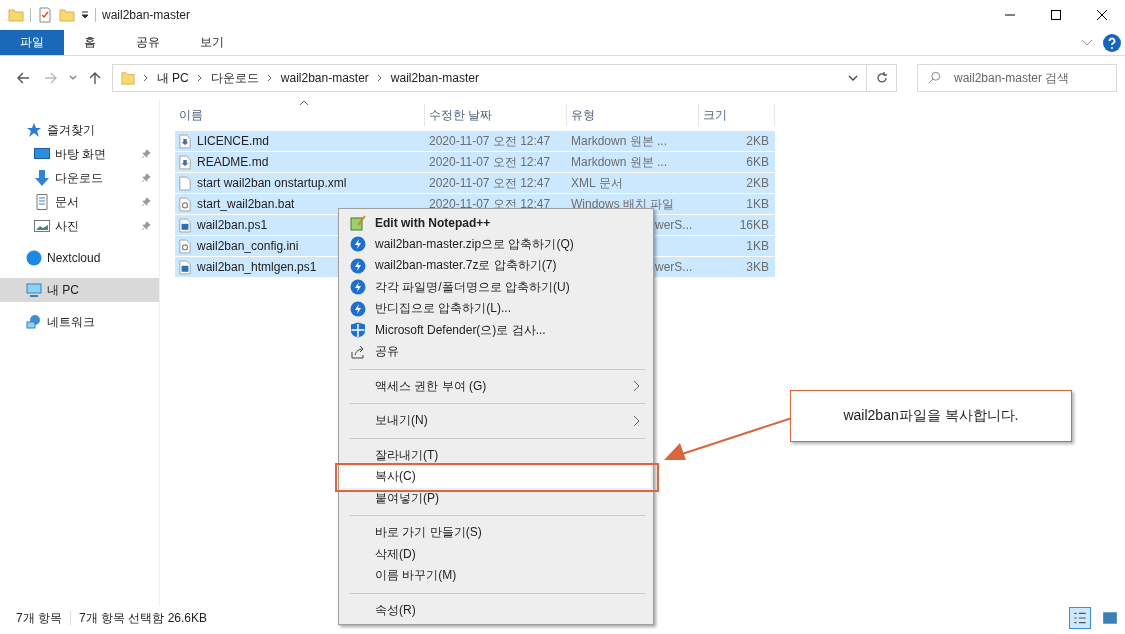 This screenshot has height=634, width=1125. Describe the element at coordinates (757, 267) in the screenshot. I see `table-cell: 3KB` at that location.